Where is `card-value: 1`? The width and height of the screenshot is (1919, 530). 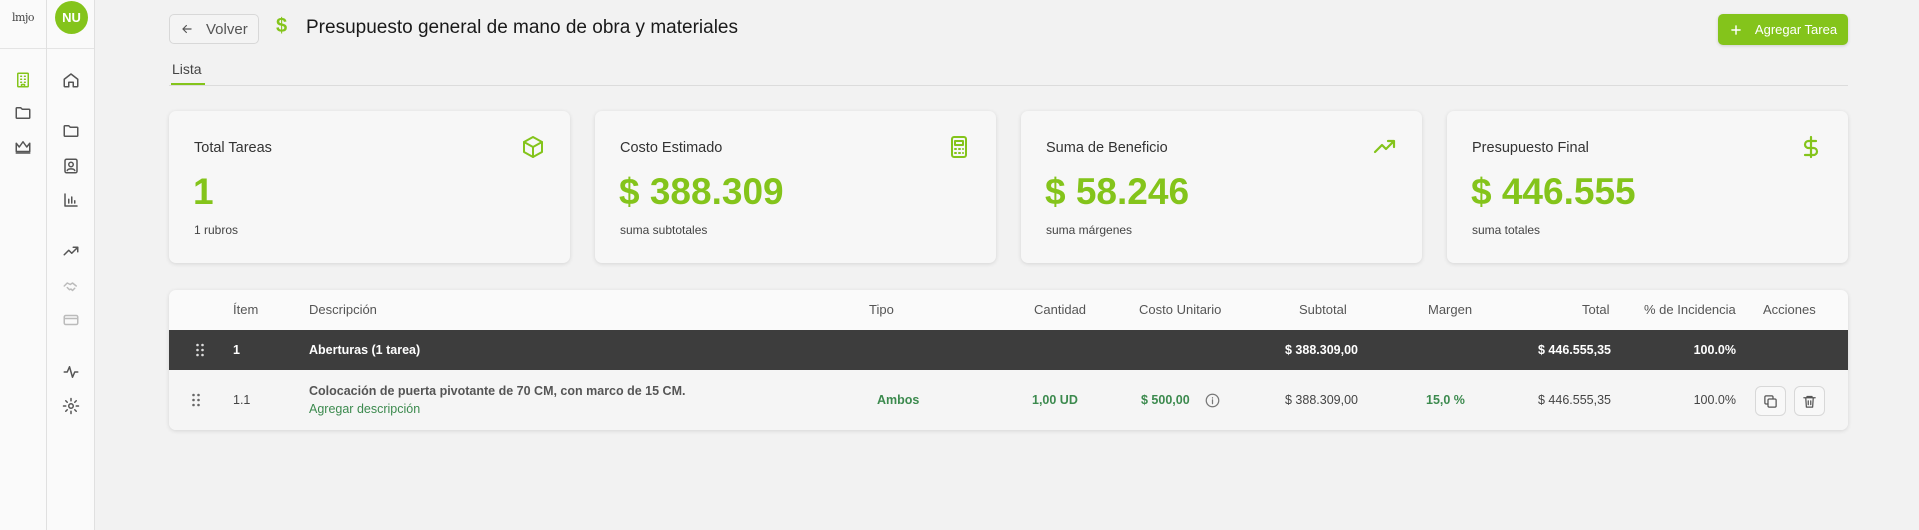 card-value: 1 is located at coordinates (203, 191).